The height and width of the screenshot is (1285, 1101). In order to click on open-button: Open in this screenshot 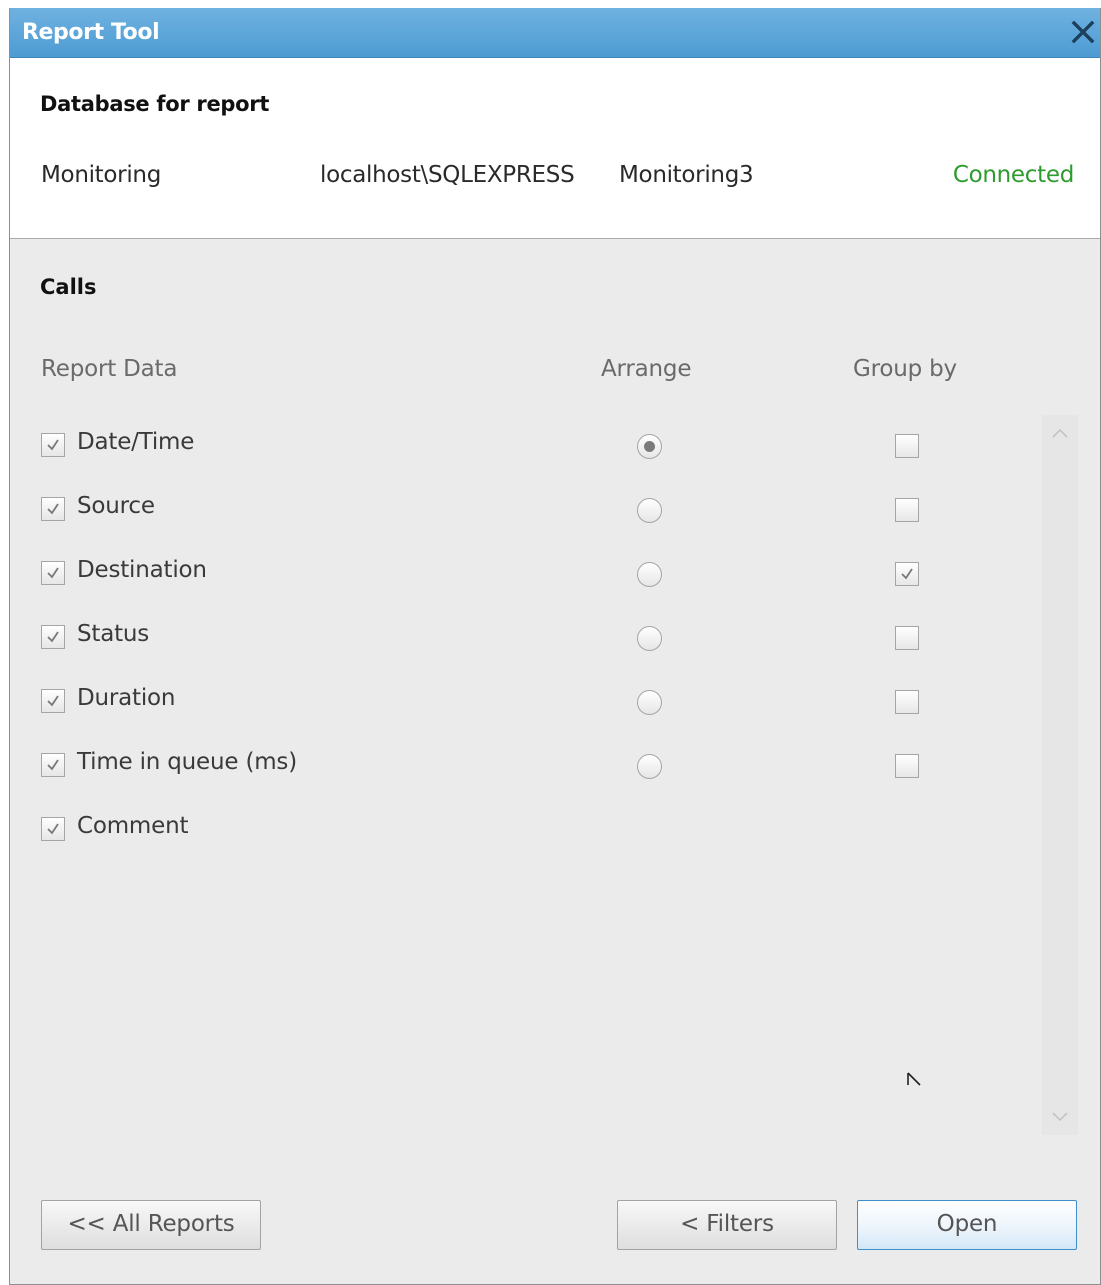, I will do `click(967, 1225)`.